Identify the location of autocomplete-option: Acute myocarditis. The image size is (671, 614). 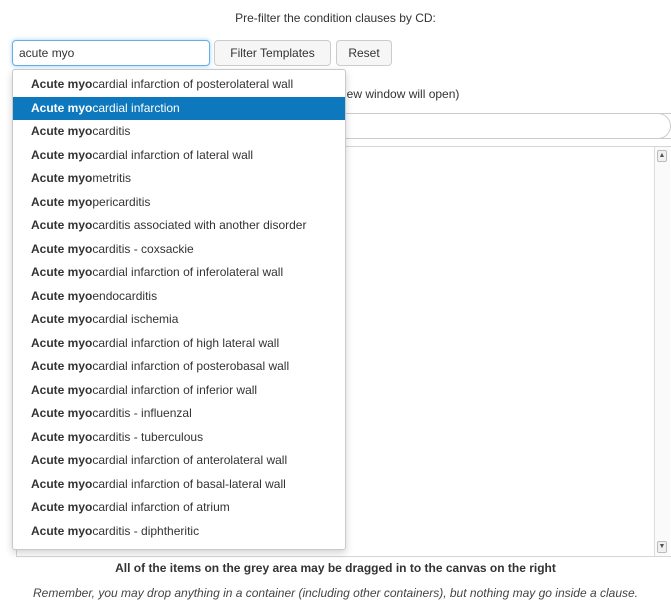
(179, 132).